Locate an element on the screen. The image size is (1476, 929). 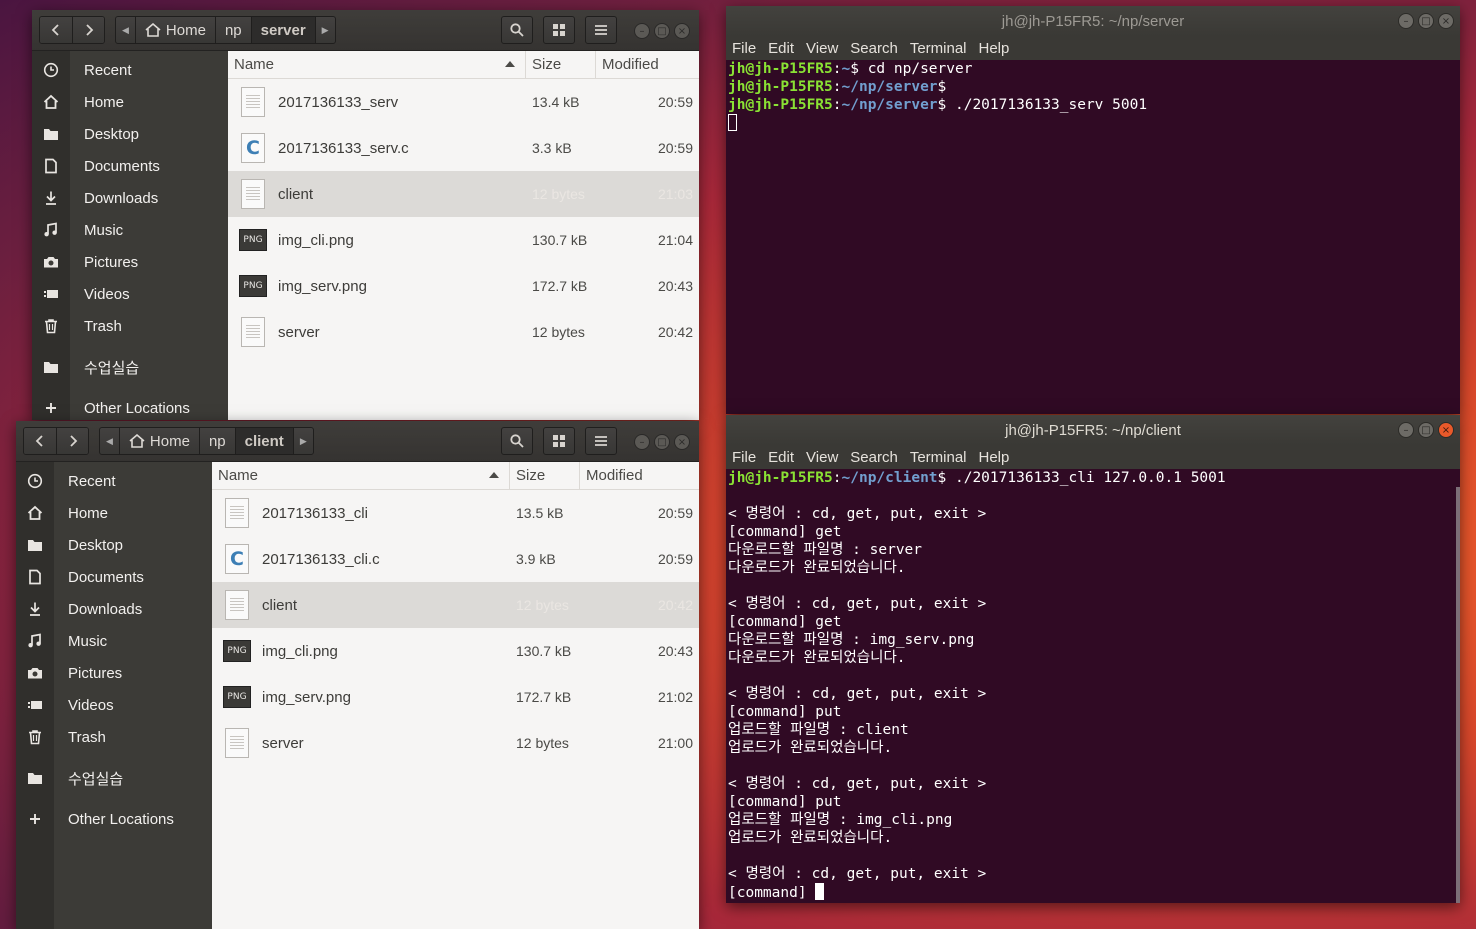
column-headers: Name Size Modified is located at coordinates (463, 65).